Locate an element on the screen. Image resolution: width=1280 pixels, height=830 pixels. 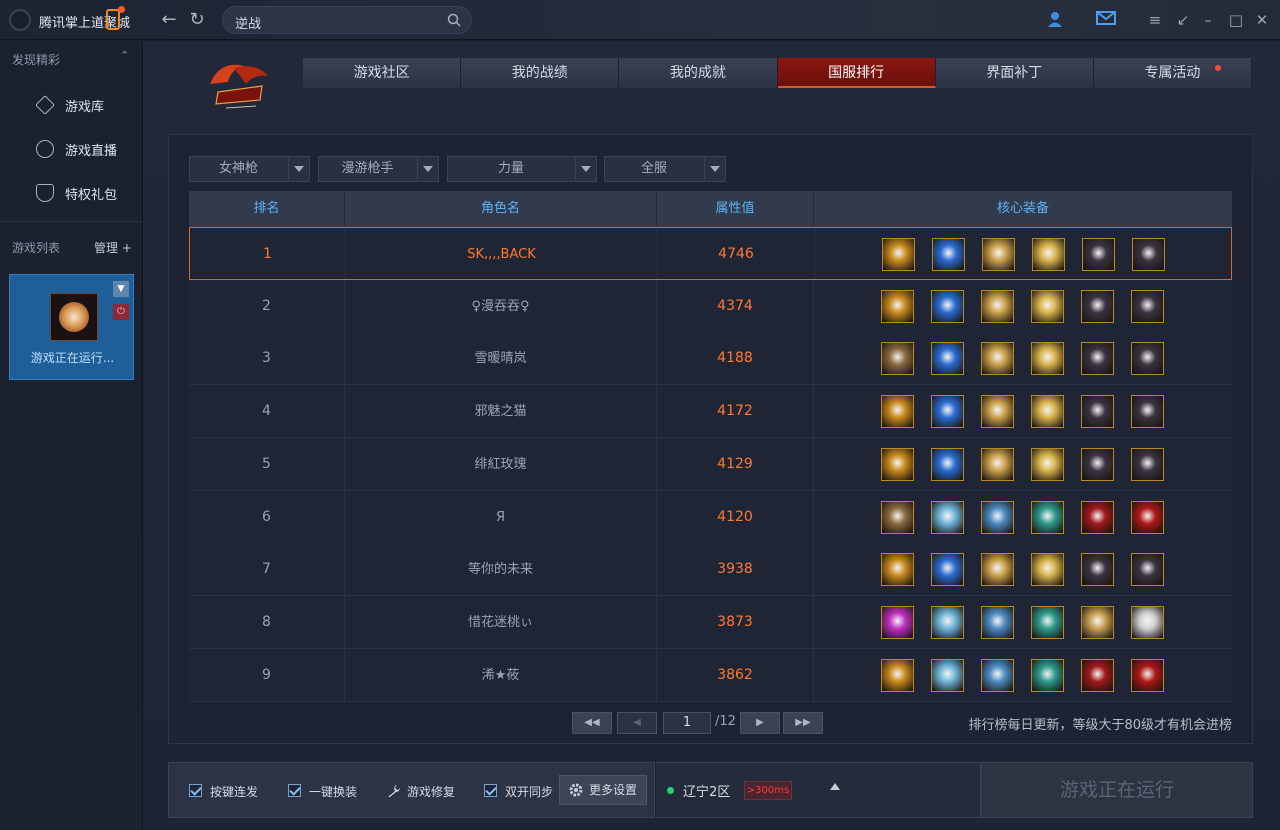
table-row: 6 Я 4120 is located at coordinates (710, 517).